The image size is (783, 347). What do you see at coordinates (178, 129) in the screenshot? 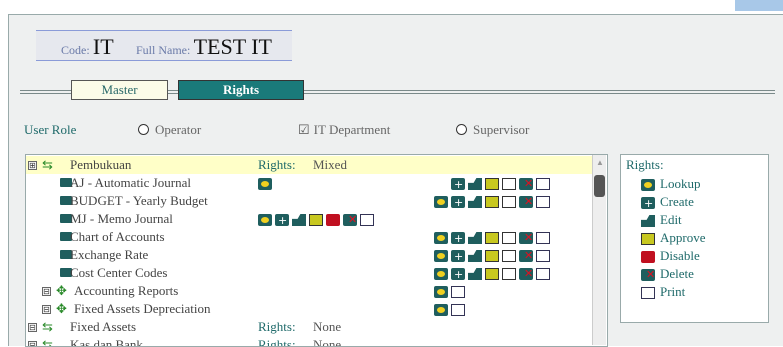
I see `role-option-label: Operator` at bounding box center [178, 129].